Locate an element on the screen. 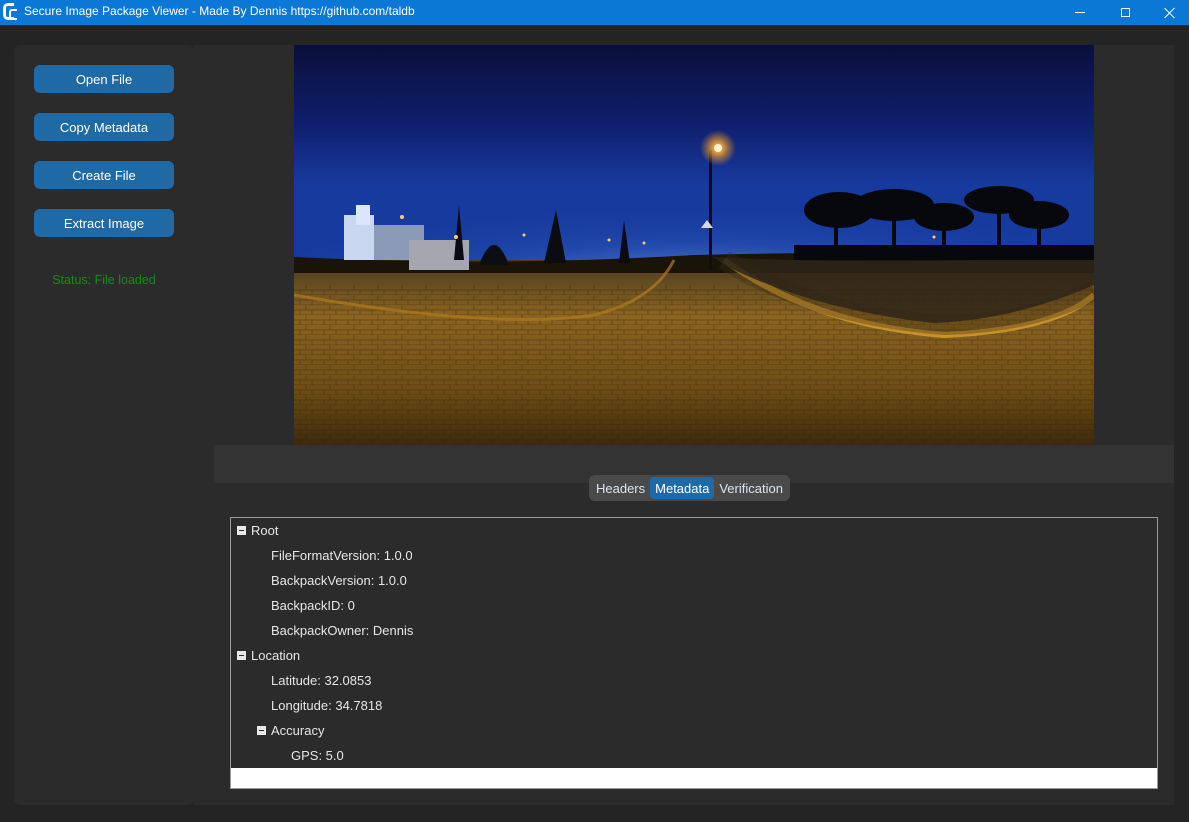 This screenshot has width=1189, height=822. tree-leaf-label: BackpackOwner: Dennis is located at coordinates (342, 630).